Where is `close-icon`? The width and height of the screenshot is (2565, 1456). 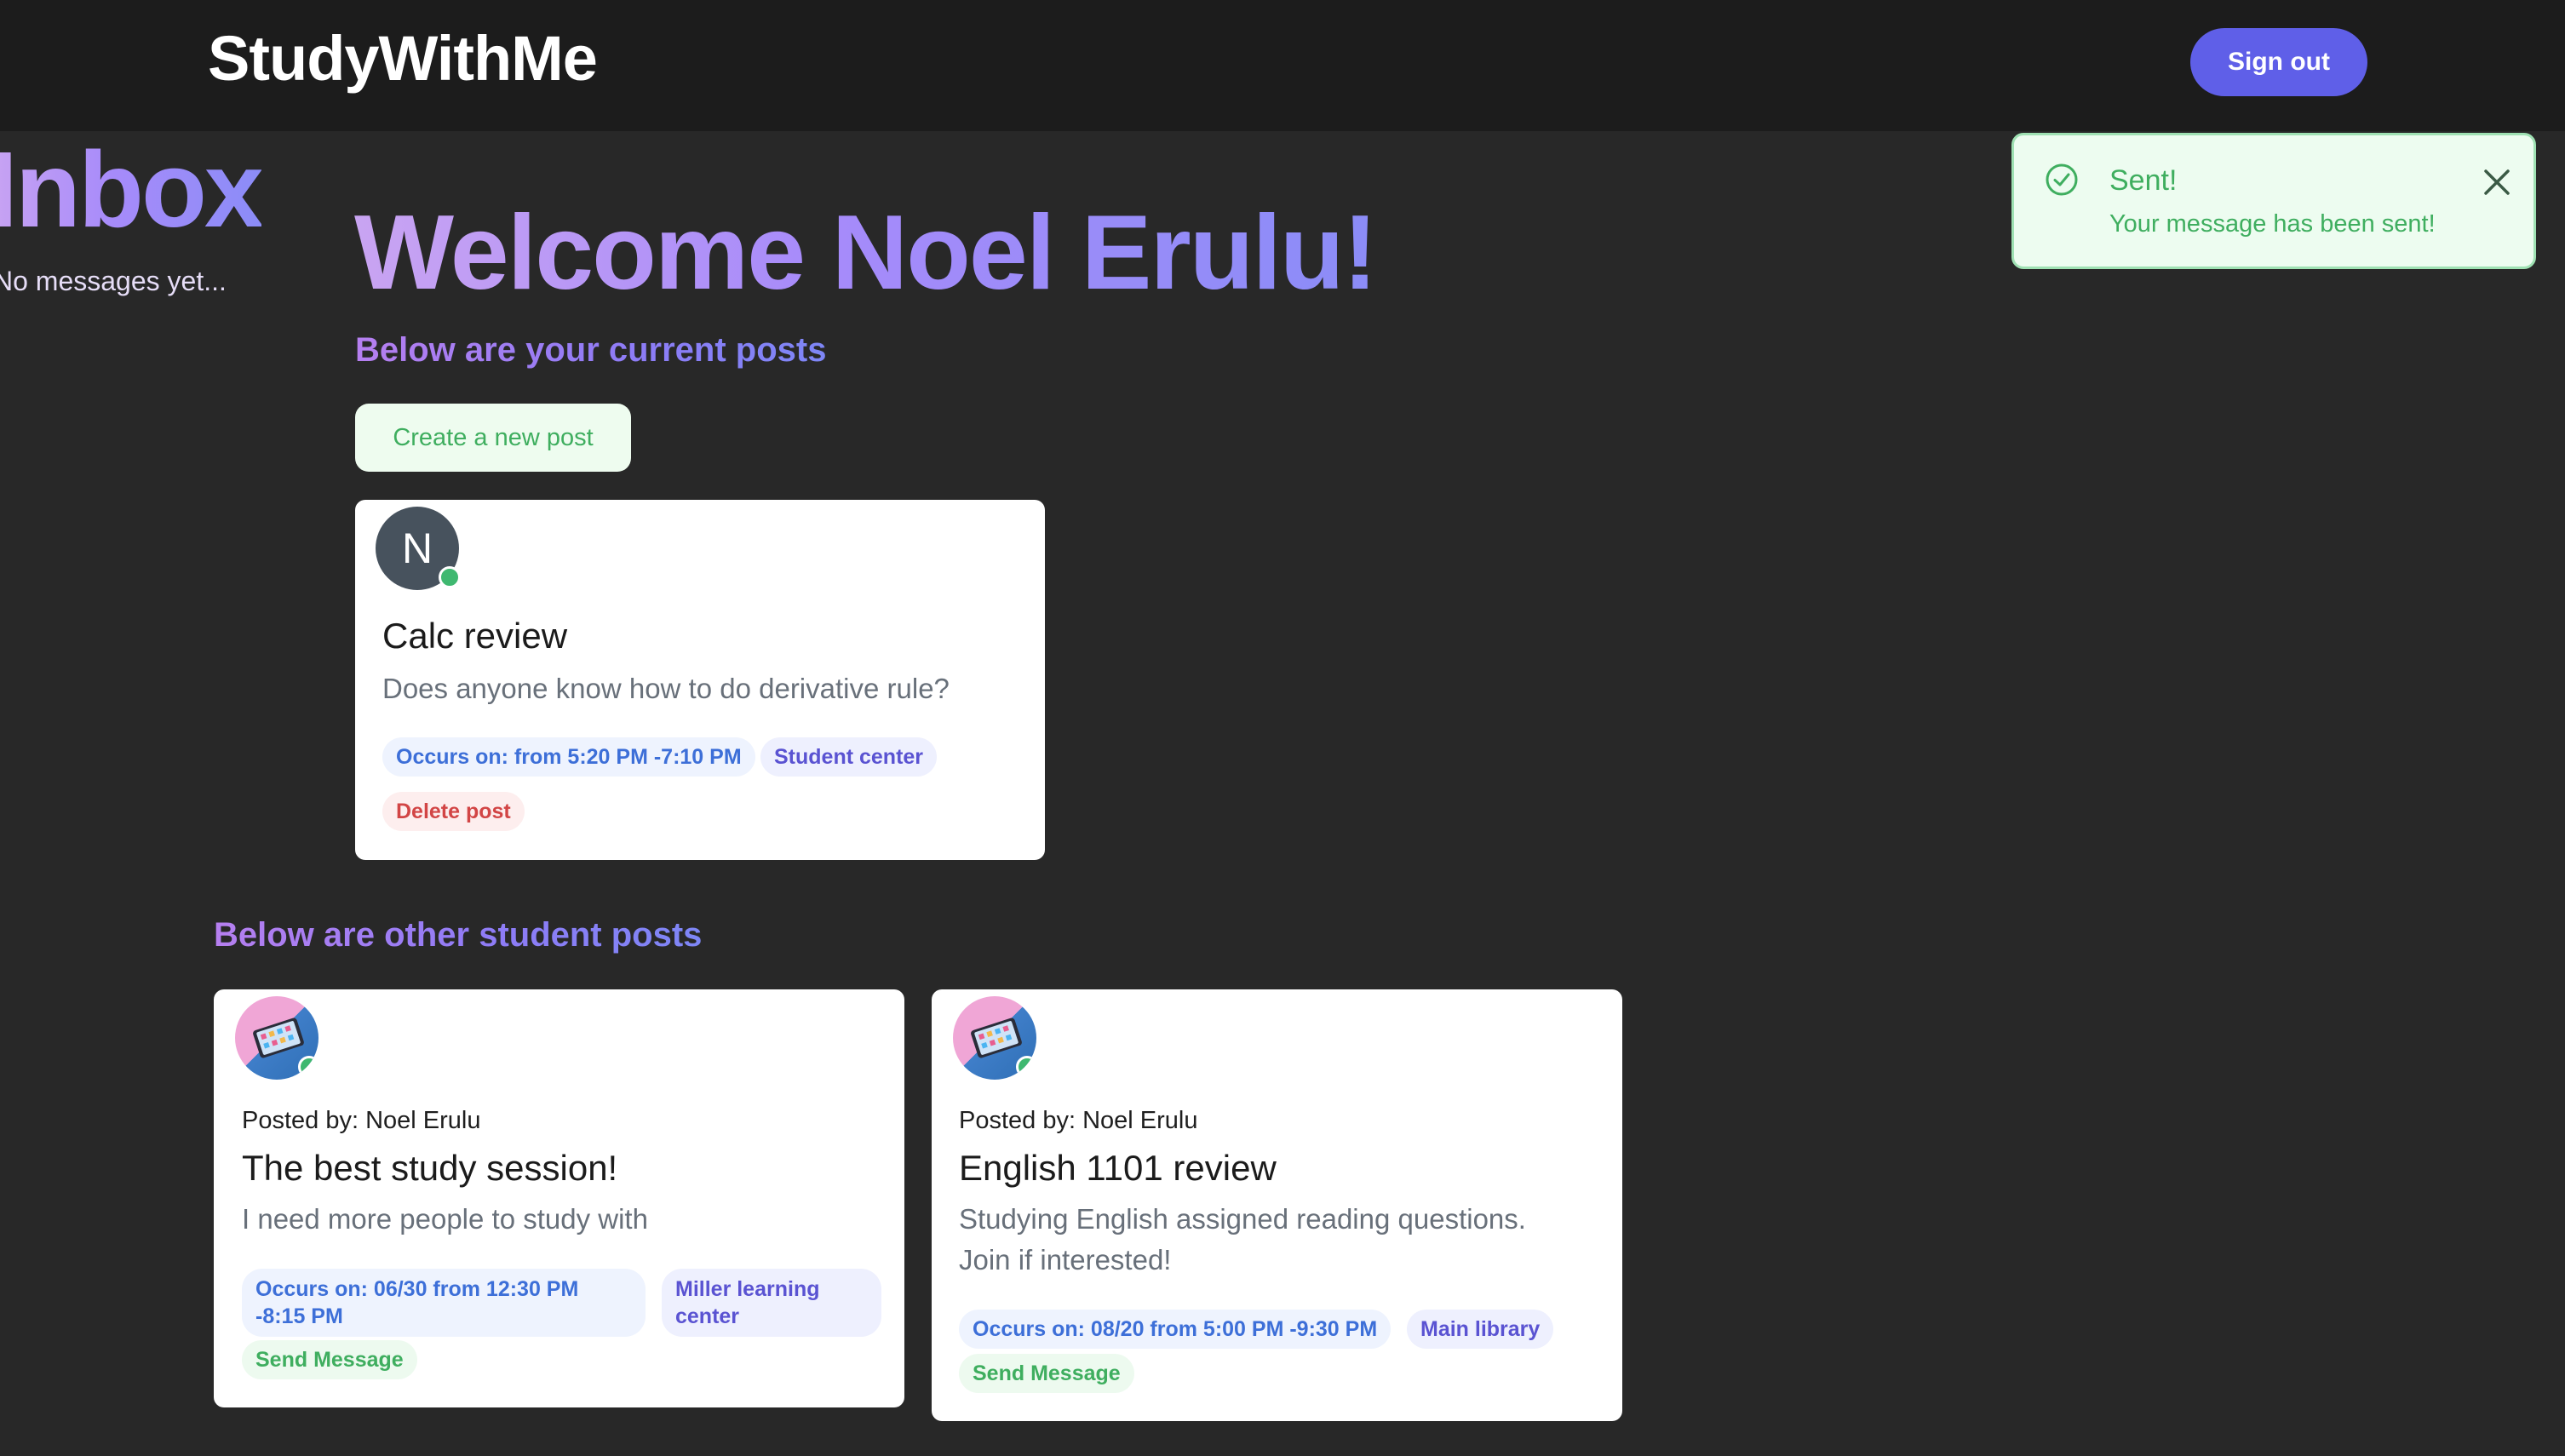 close-icon is located at coordinates (2497, 182).